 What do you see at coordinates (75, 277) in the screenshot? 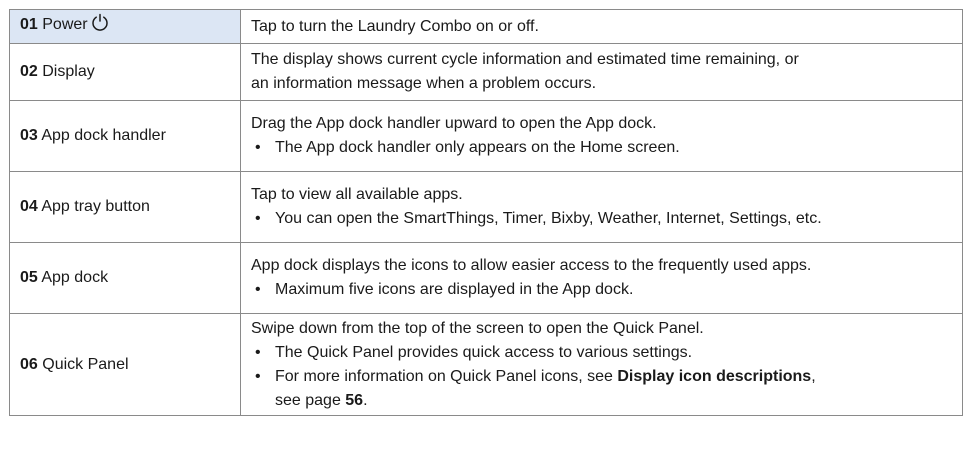
I see `row-title: App dock` at bounding box center [75, 277].